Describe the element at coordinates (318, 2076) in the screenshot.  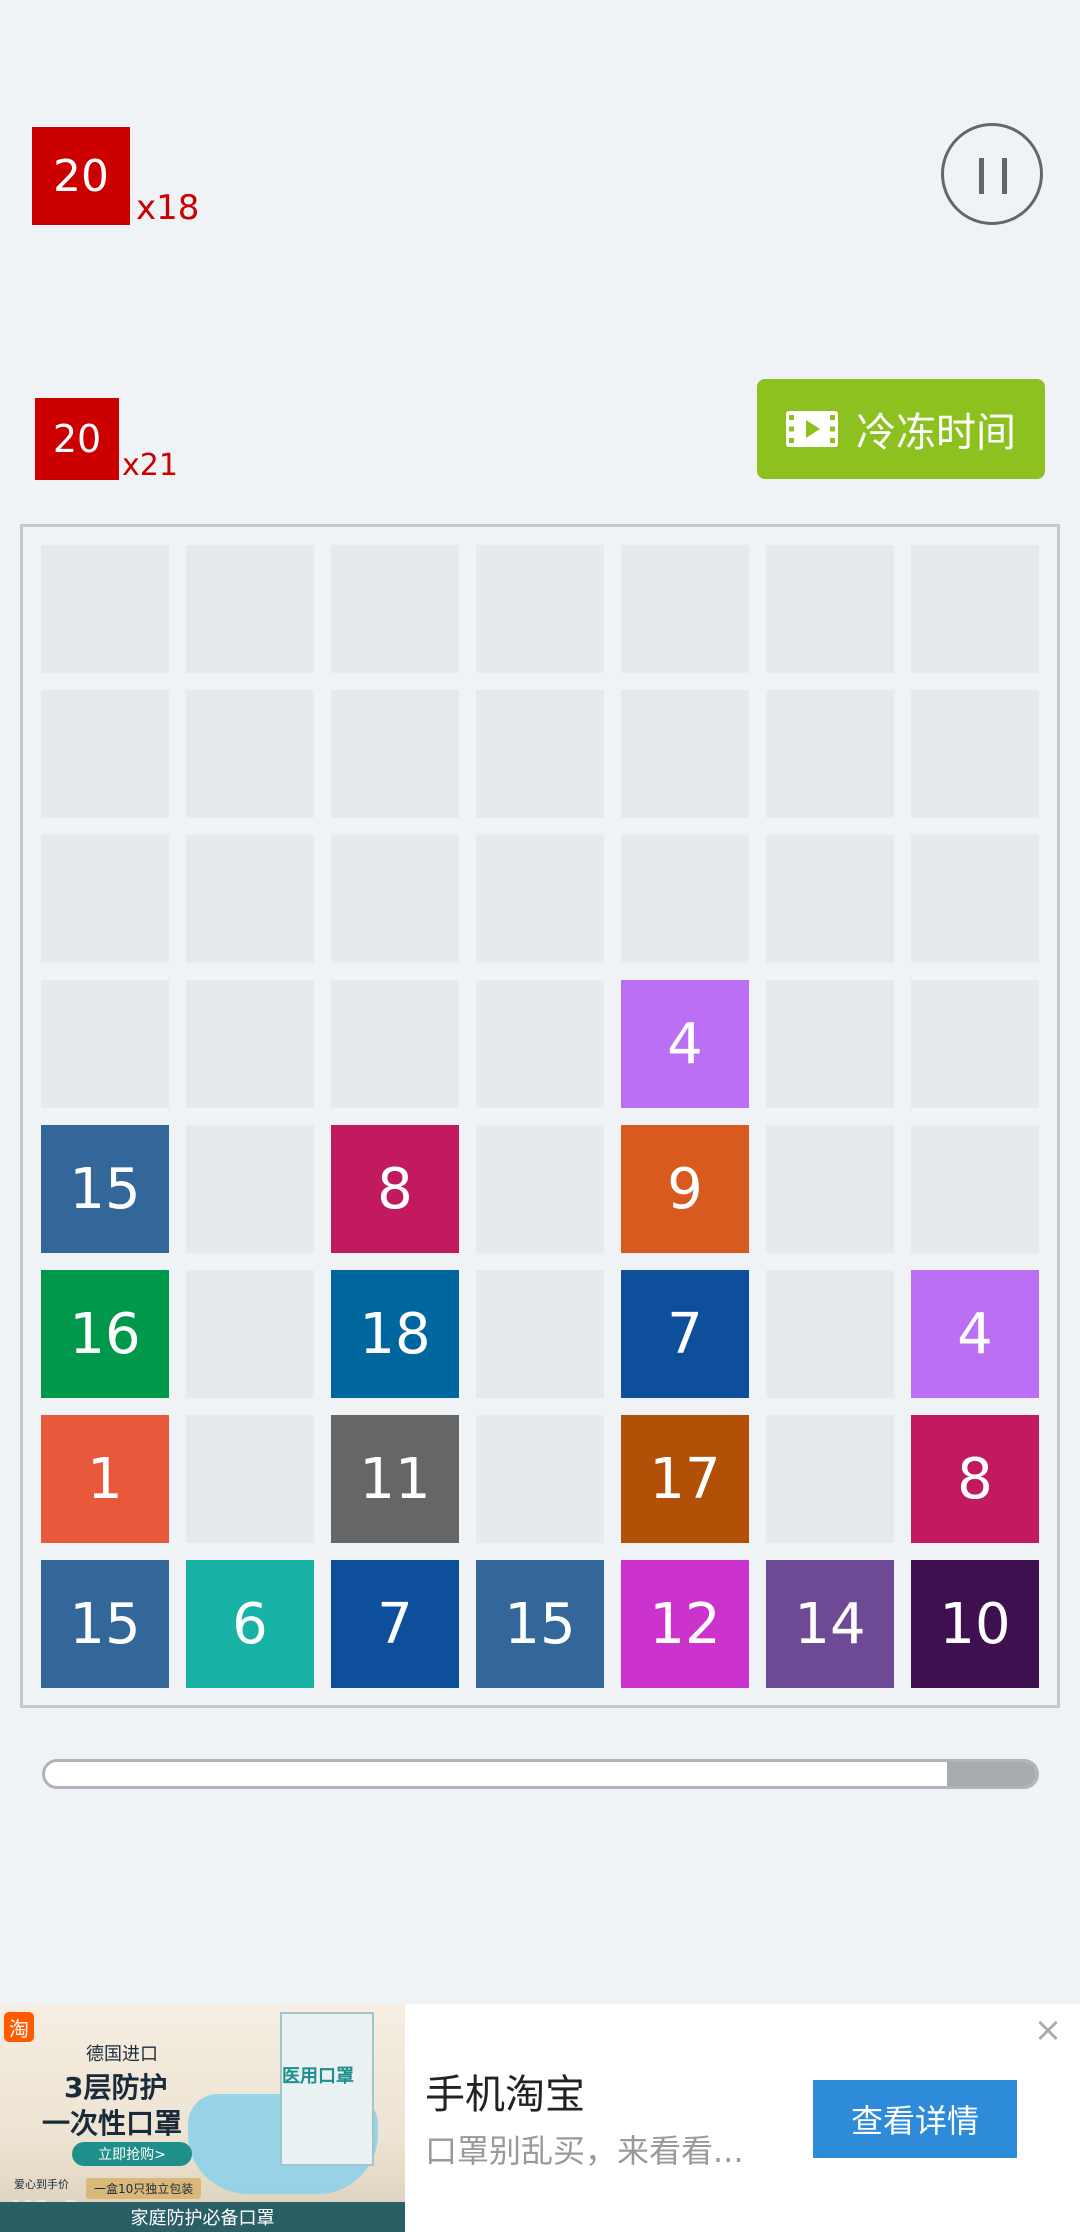
I see `ad-box-title: 医用口罩` at that location.